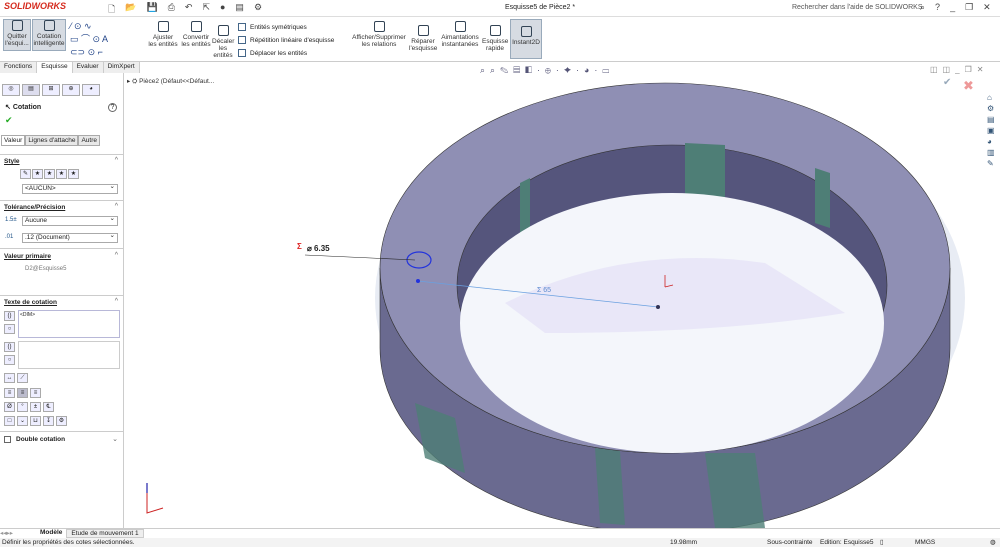 This screenshot has width=1000, height=547. I want to click on countersink-symbol-icon: ⌄, so click(22, 421).